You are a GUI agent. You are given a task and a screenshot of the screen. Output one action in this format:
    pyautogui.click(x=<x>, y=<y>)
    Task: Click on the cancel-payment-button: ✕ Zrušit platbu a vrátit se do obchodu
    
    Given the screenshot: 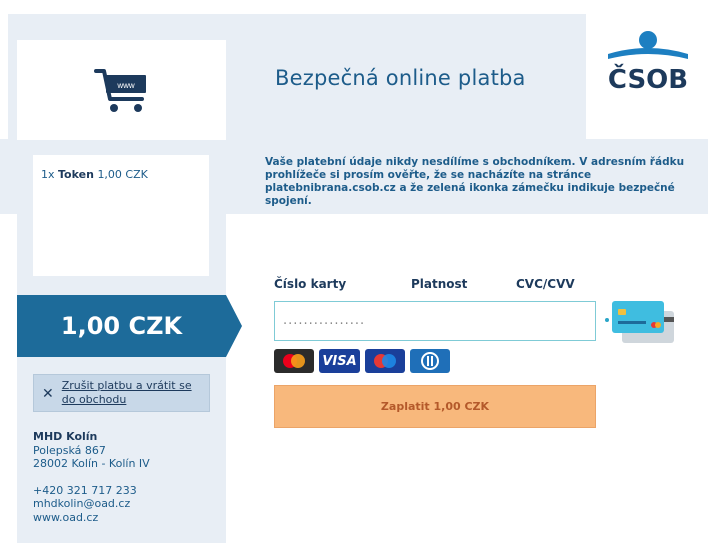 What is the action you would take?
    pyautogui.click(x=121, y=393)
    